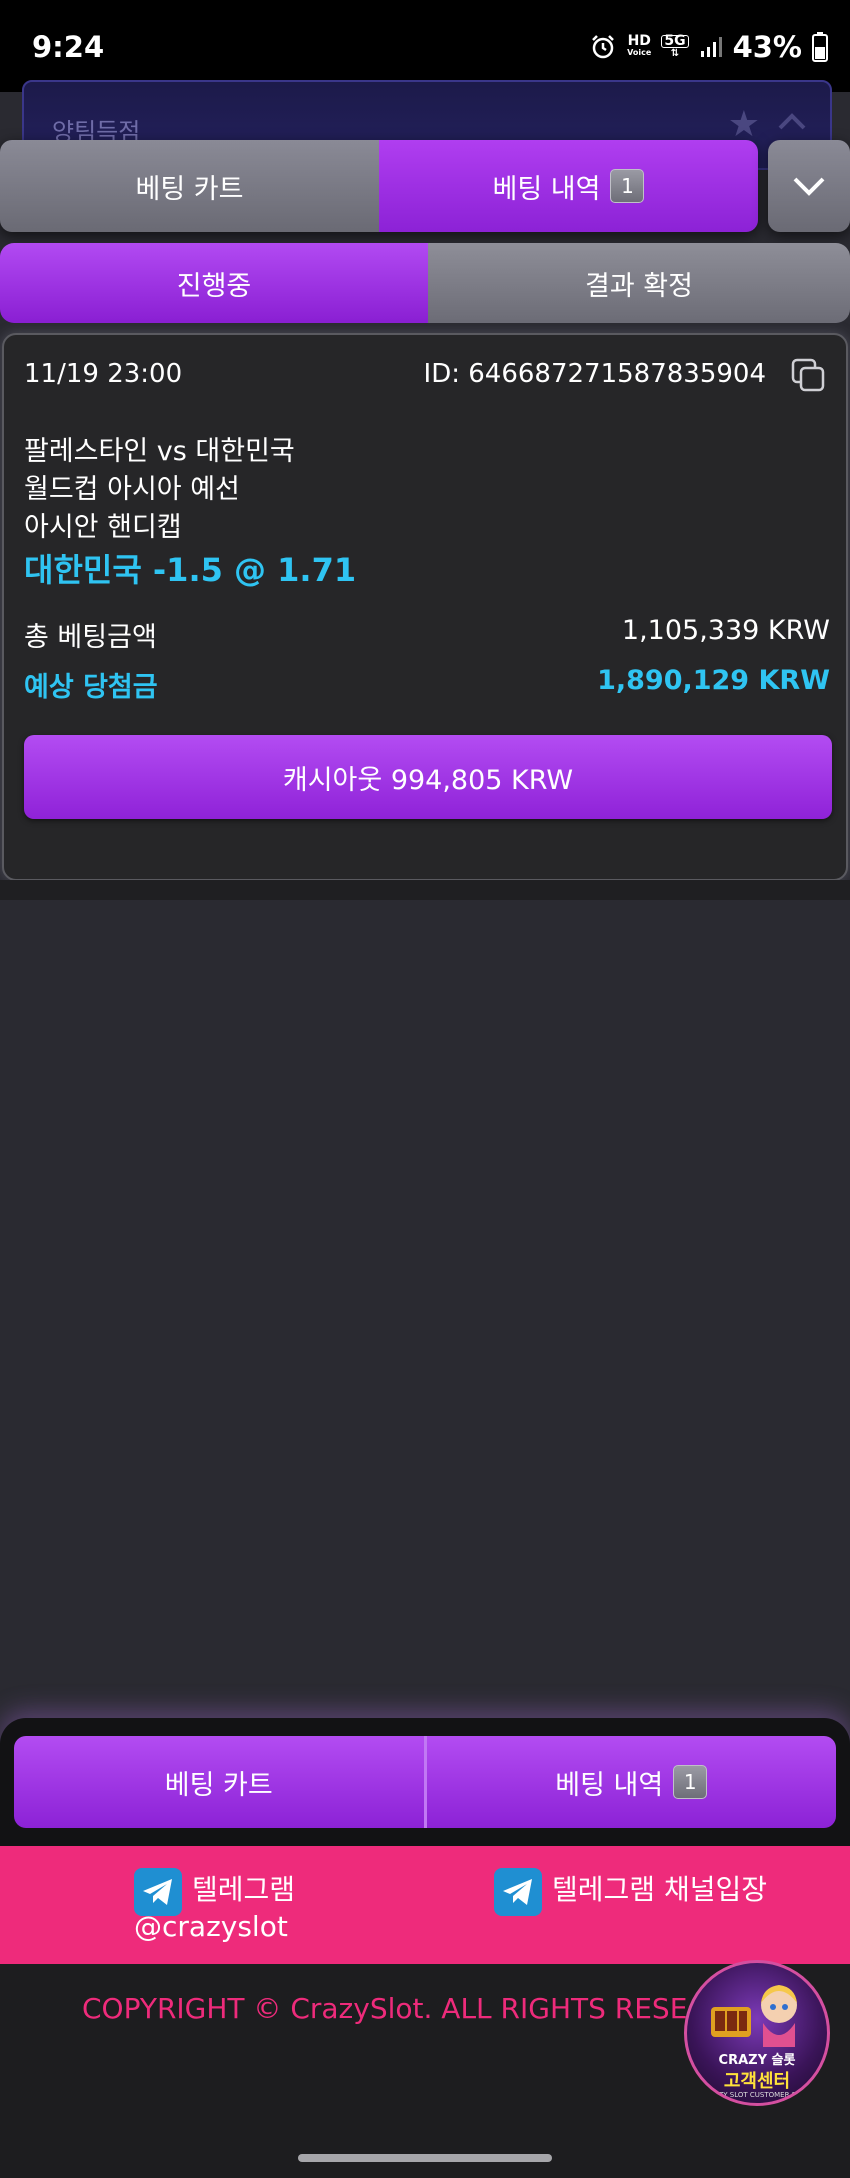 This screenshot has height=2178, width=850. Describe the element at coordinates (103, 374) in the screenshot. I see `bet-date: 11/19 23:00` at that location.